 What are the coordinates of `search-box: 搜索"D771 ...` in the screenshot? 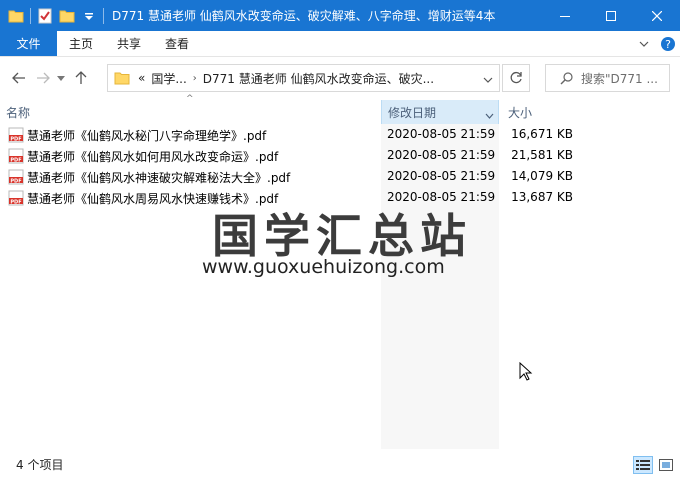 It's located at (607, 78).